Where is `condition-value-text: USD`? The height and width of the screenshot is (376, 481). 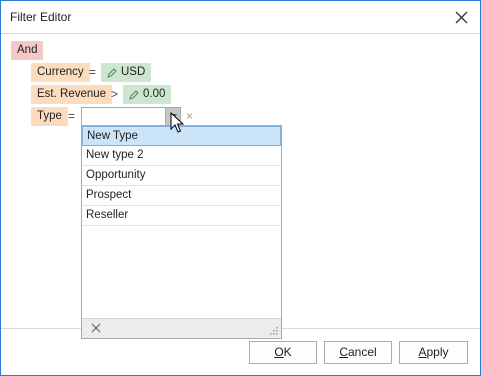 condition-value-text: USD is located at coordinates (133, 72).